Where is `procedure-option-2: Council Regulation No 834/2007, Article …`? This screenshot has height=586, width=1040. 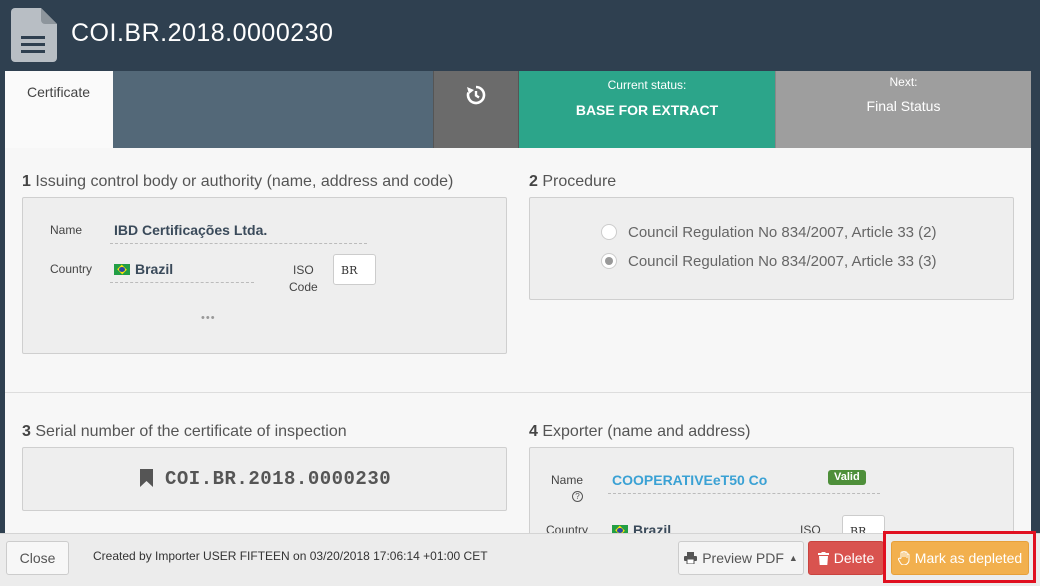 procedure-option-2: Council Regulation No 834/2007, Article … is located at coordinates (782, 261).